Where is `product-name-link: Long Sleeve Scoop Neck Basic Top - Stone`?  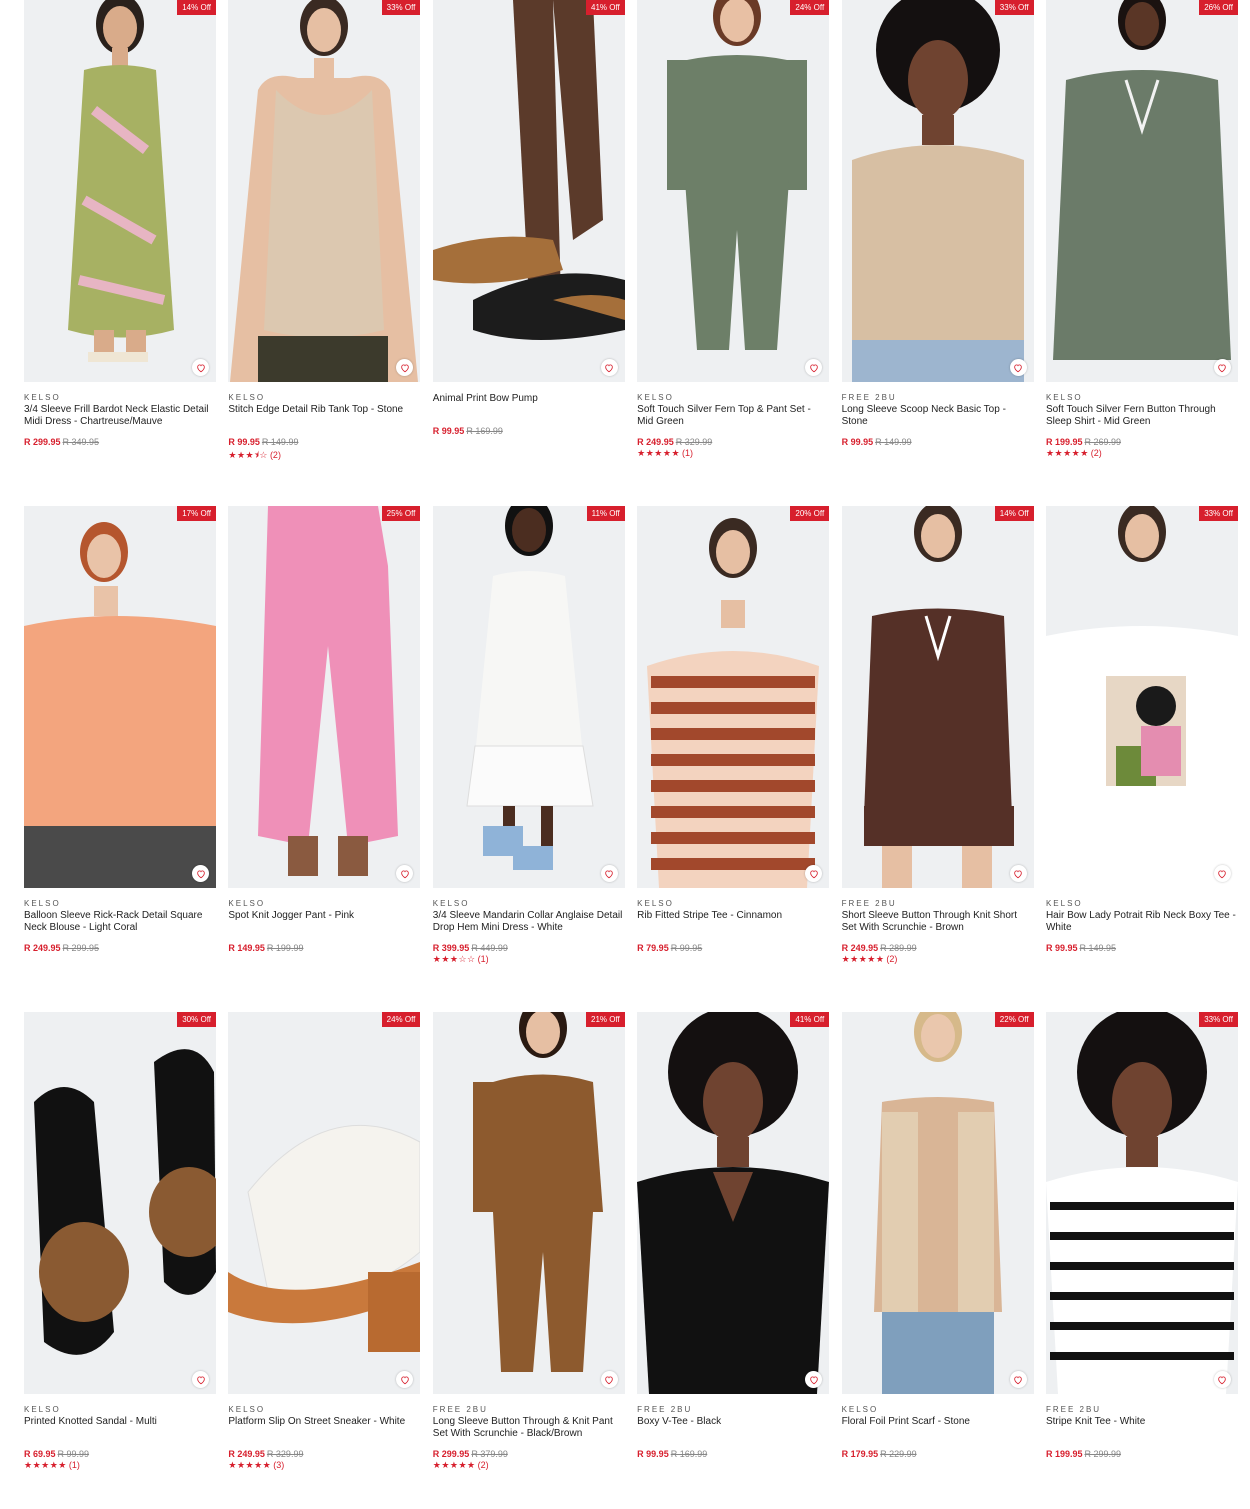
product-name-link: Long Sleeve Scoop Neck Basic Top - Stone is located at coordinates (938, 415).